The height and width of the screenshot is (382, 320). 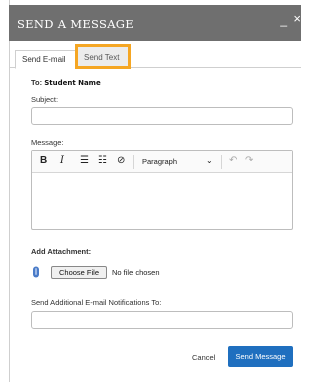 What do you see at coordinates (61, 251) in the screenshot?
I see `attachment-label: Add Attachment:` at bounding box center [61, 251].